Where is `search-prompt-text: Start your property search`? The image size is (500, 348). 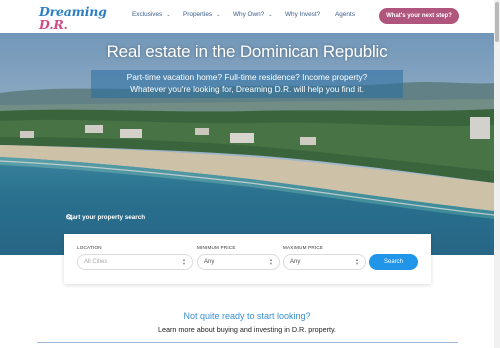 search-prompt-text: Start your property search is located at coordinates (106, 217).